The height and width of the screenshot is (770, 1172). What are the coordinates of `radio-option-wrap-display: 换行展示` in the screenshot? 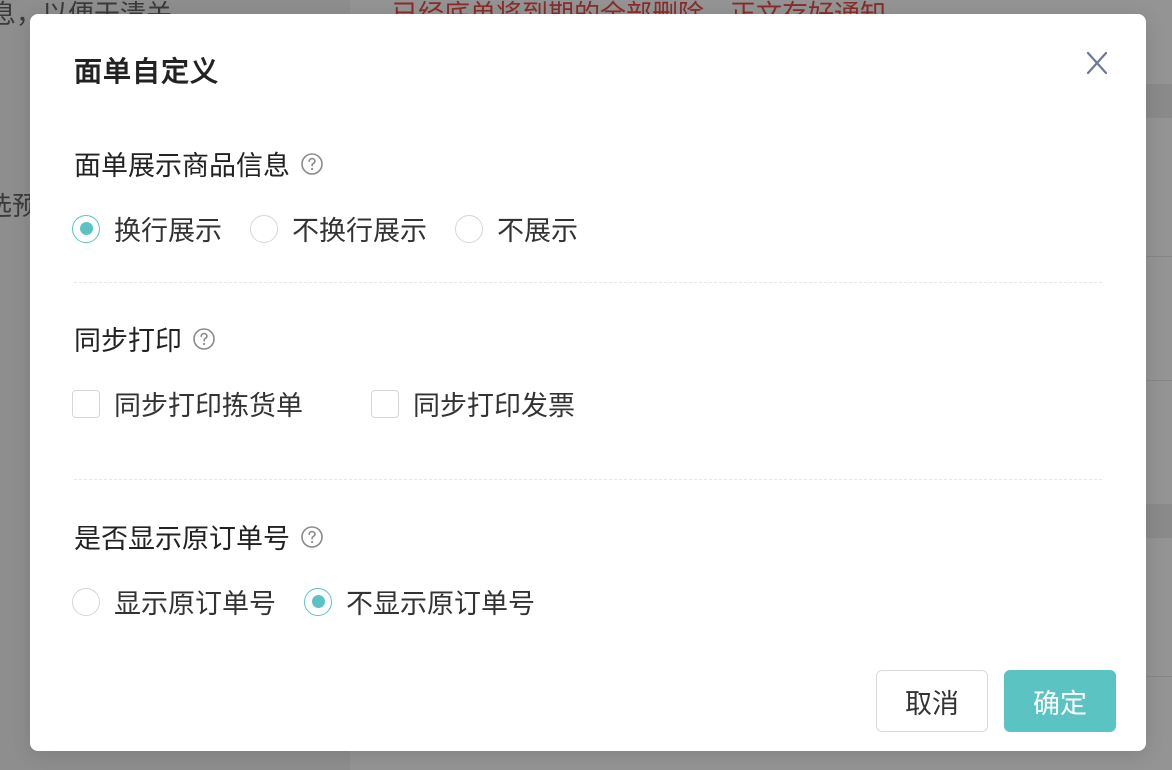 It's located at (147, 228).